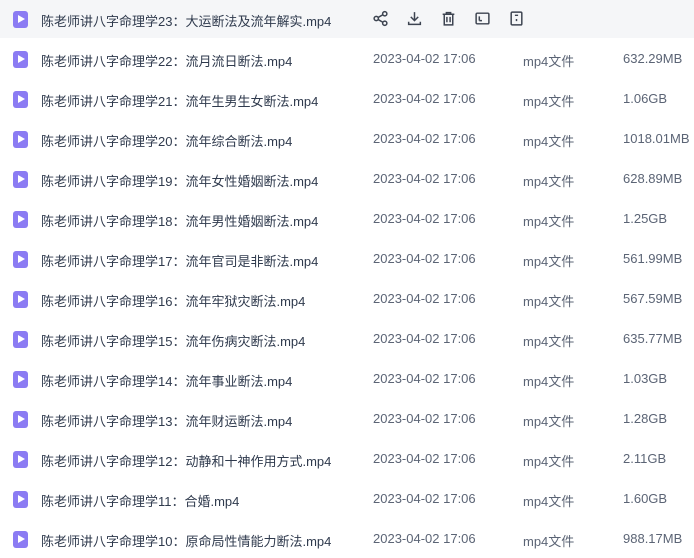 This screenshot has height=558, width=694. Describe the element at coordinates (653, 538) in the screenshot. I see `file-size: 988.17MB` at that location.